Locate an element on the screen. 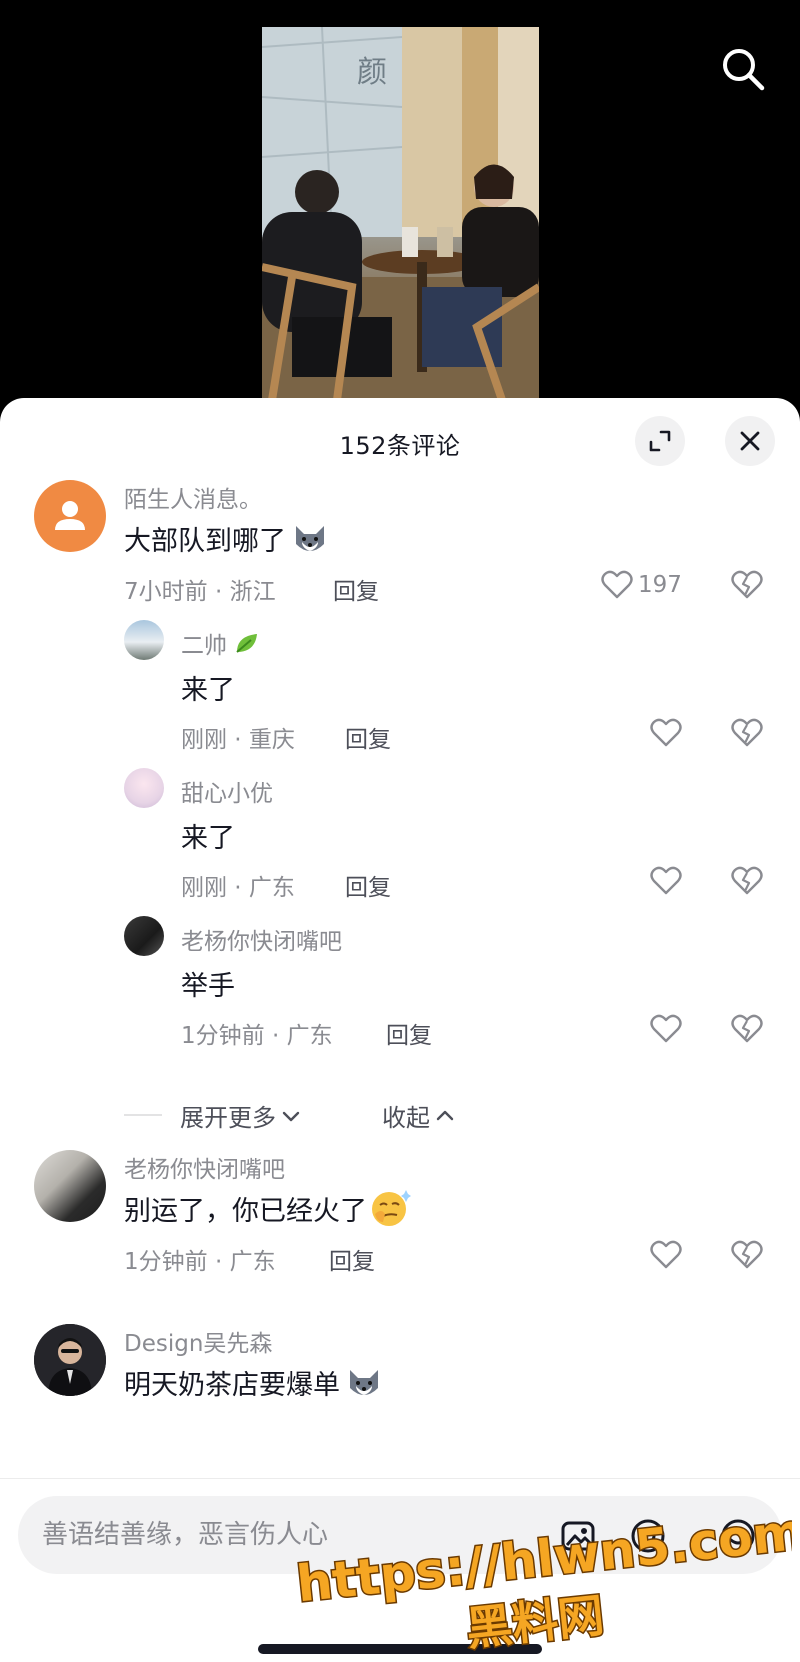  emoji-button is located at coordinates (738, 1536).